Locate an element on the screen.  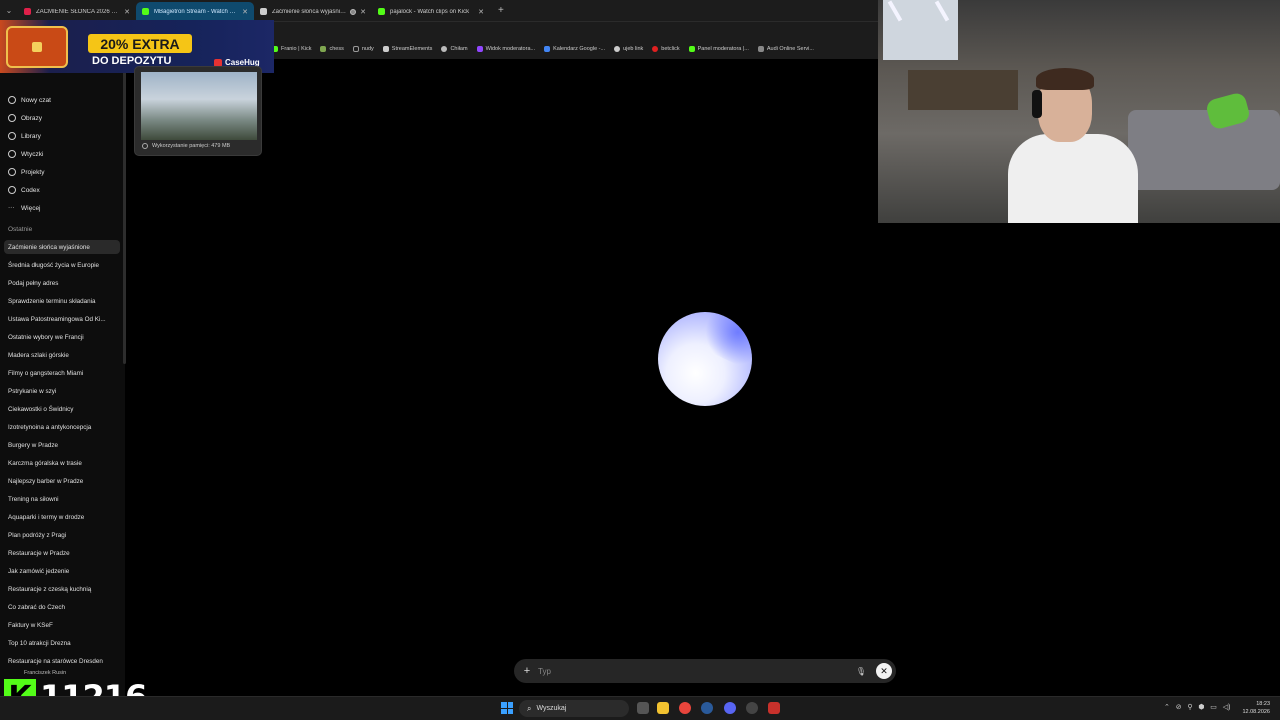
history-item: Top 10 atrakcji Drezna is located at coordinates (62, 643).